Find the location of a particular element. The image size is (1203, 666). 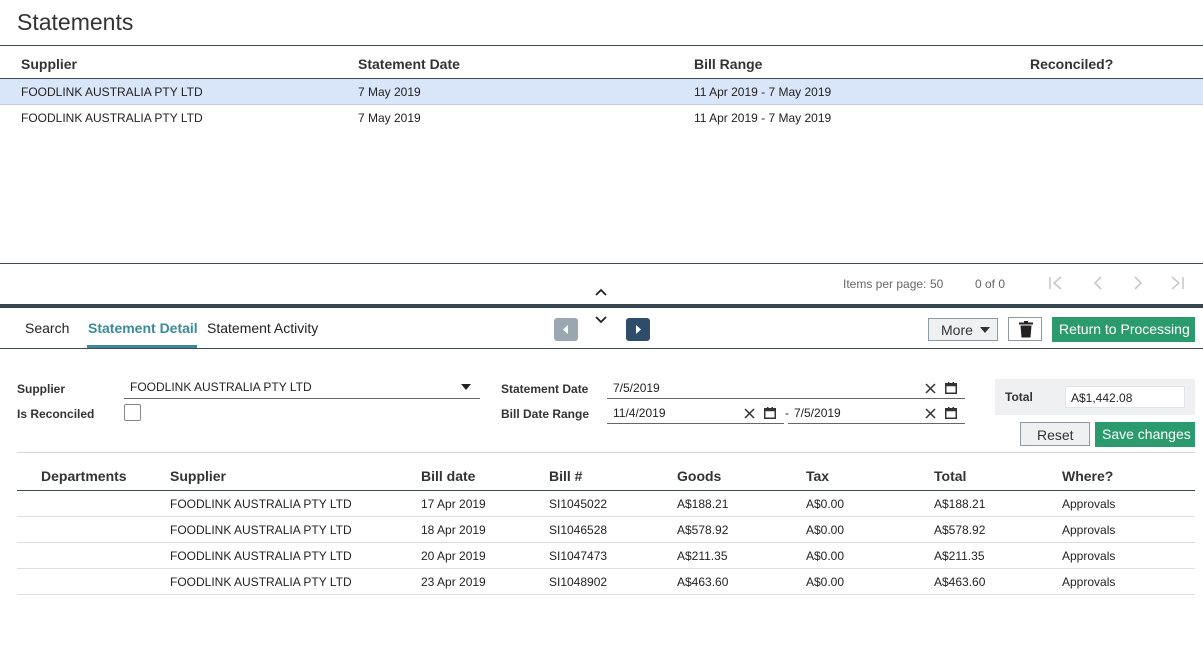

previous-page-icon is located at coordinates (1098, 283).